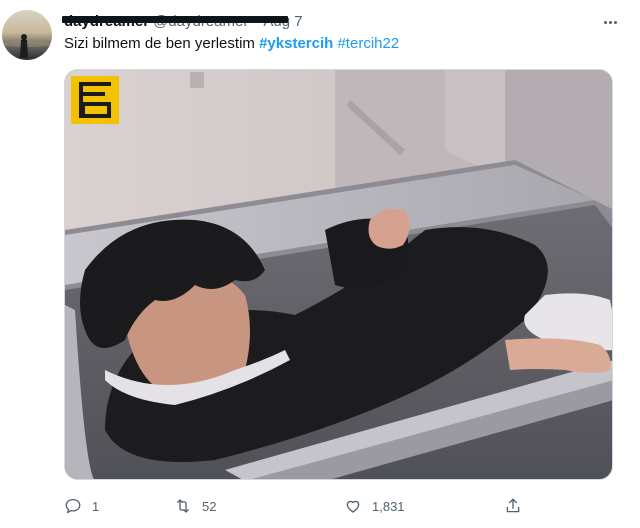 The height and width of the screenshot is (528, 640). I want to click on more-icon, so click(610, 22).